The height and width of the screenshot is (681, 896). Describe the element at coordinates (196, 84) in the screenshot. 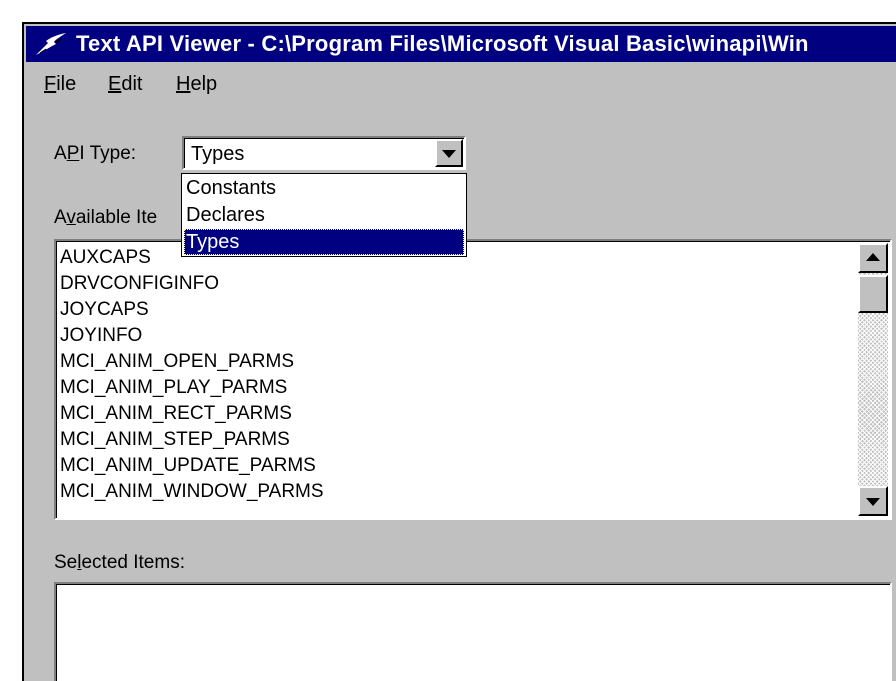

I see `menu-help: Help` at that location.